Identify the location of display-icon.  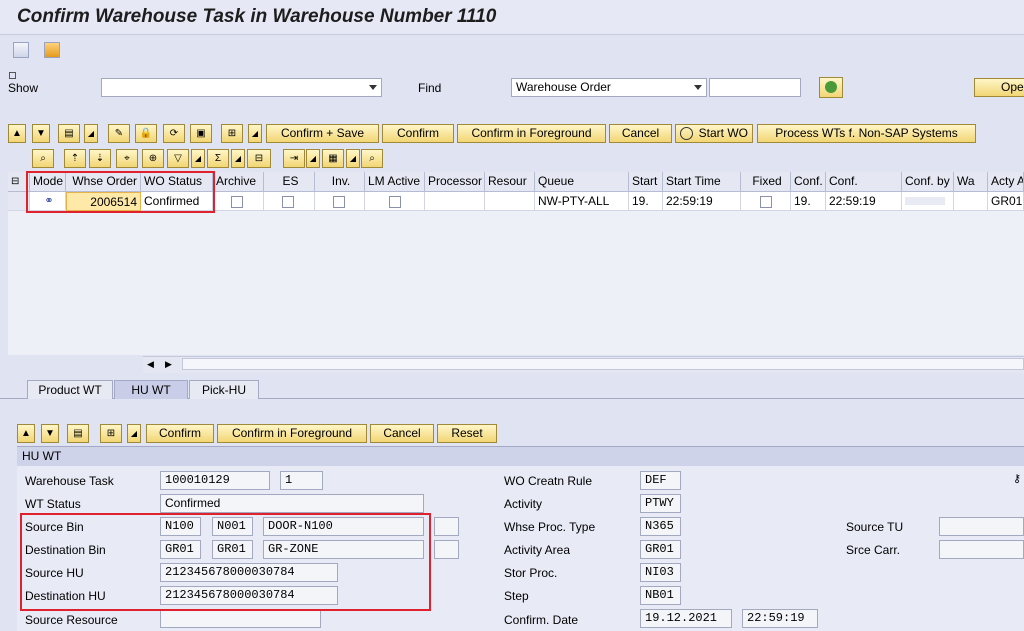
(21, 50).